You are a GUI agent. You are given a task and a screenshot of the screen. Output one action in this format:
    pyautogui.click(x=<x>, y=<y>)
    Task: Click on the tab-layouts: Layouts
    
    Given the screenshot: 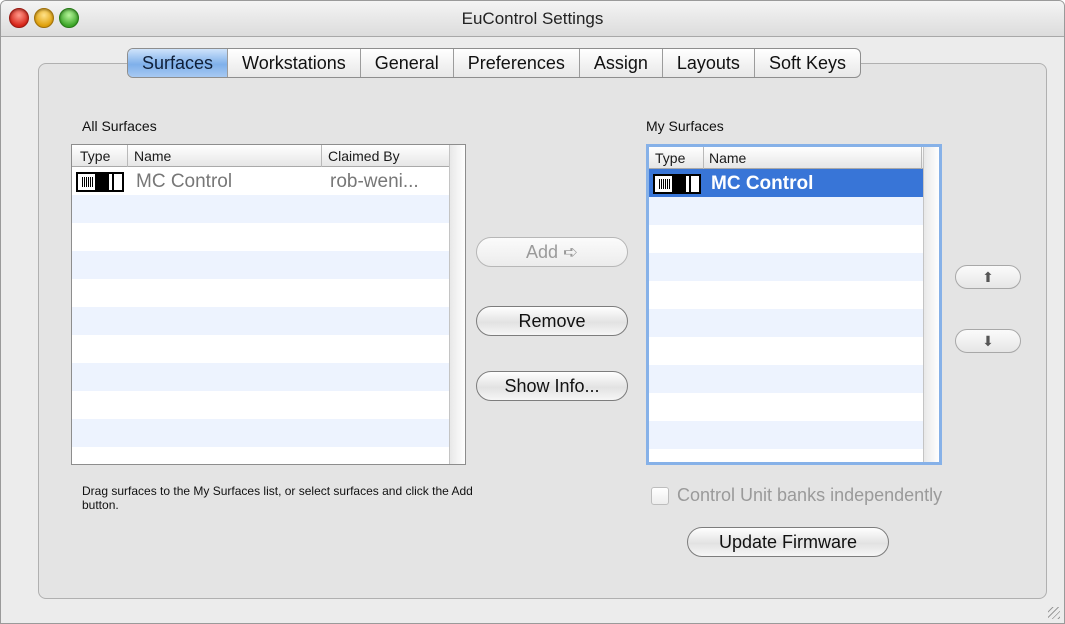 What is the action you would take?
    pyautogui.click(x=707, y=63)
    